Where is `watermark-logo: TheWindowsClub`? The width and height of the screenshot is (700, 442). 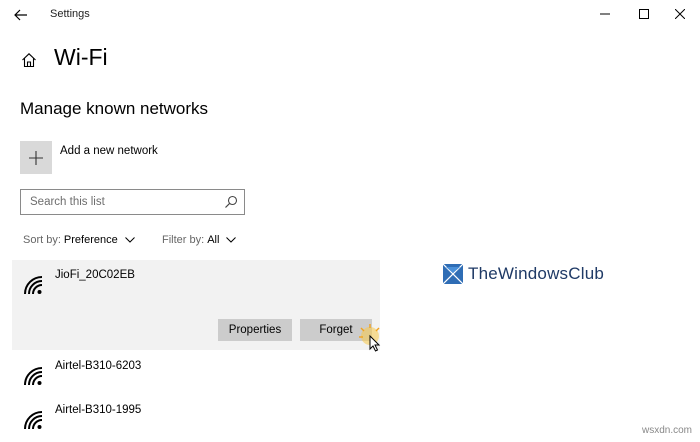 watermark-logo: TheWindowsClub is located at coordinates (523, 274).